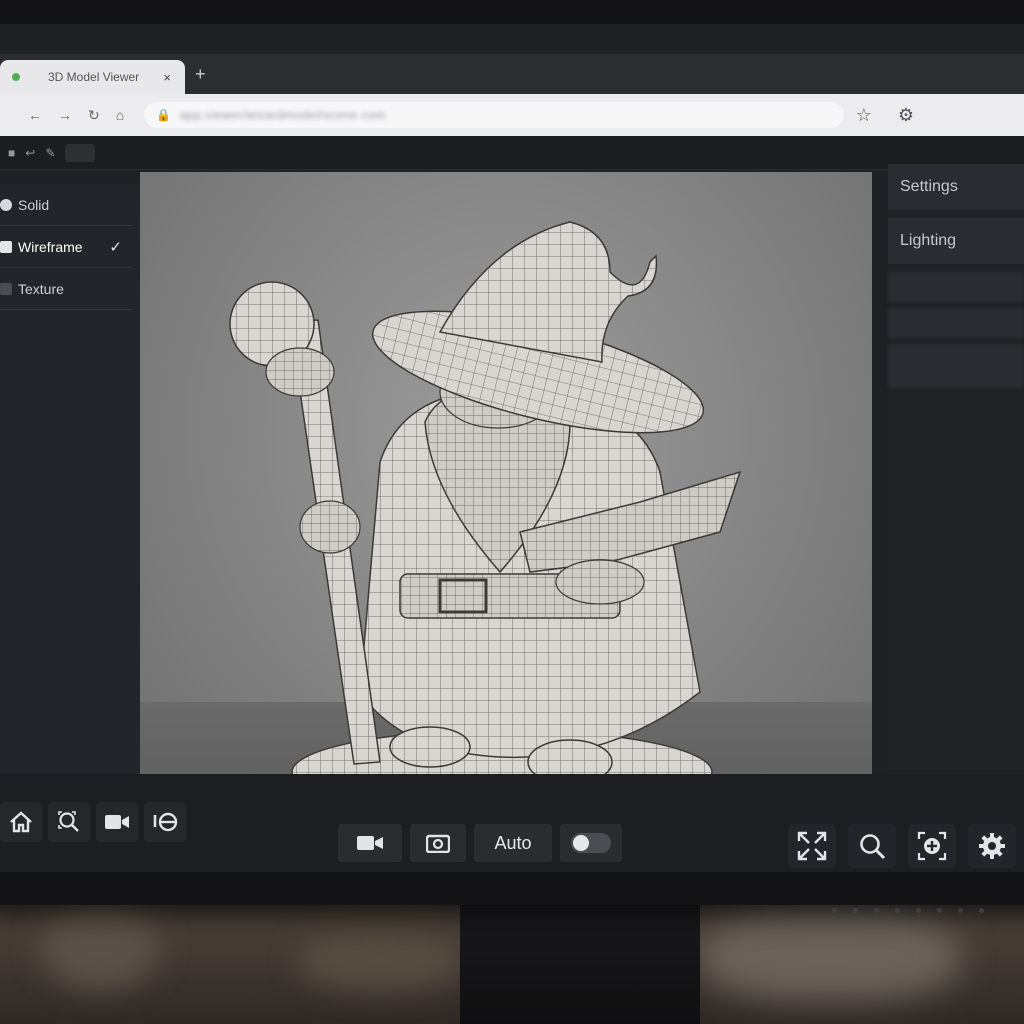  Describe the element at coordinates (906, 115) in the screenshot. I see `browser-settings-gear-icon: ⚙` at that location.